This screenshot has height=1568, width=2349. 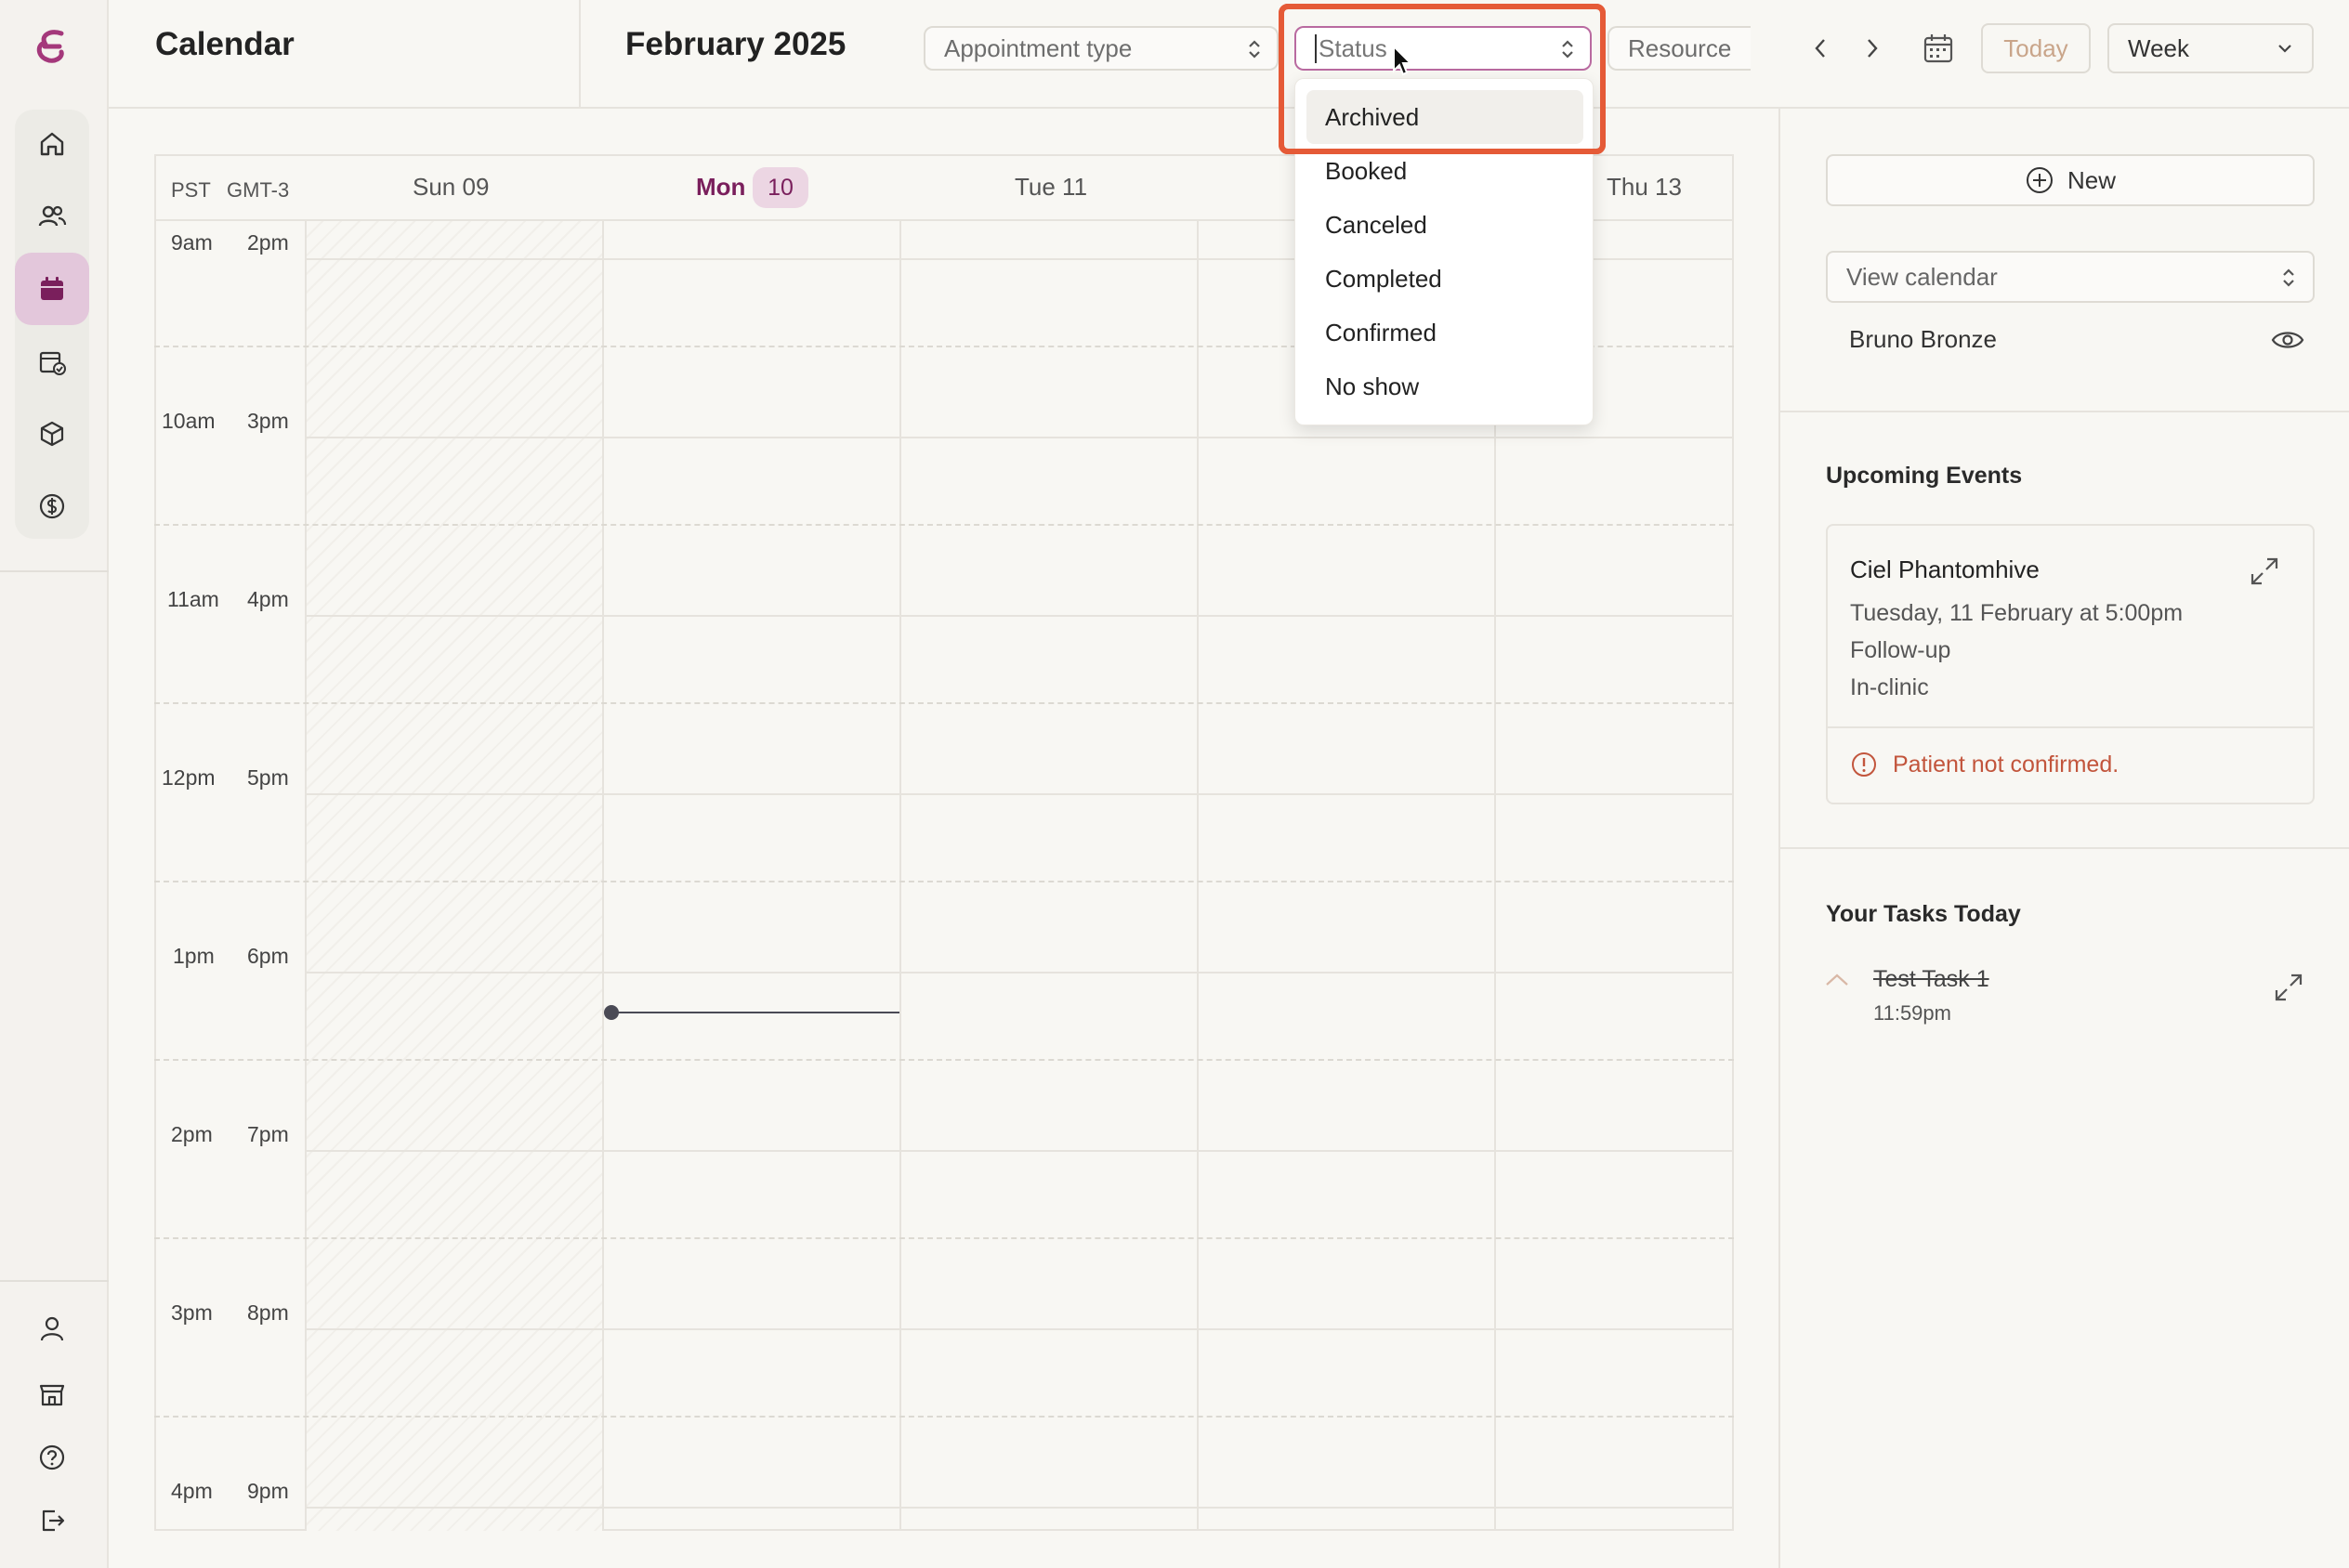 What do you see at coordinates (1922, 276) in the screenshot?
I see `view-calendar-label: View calendar` at bounding box center [1922, 276].